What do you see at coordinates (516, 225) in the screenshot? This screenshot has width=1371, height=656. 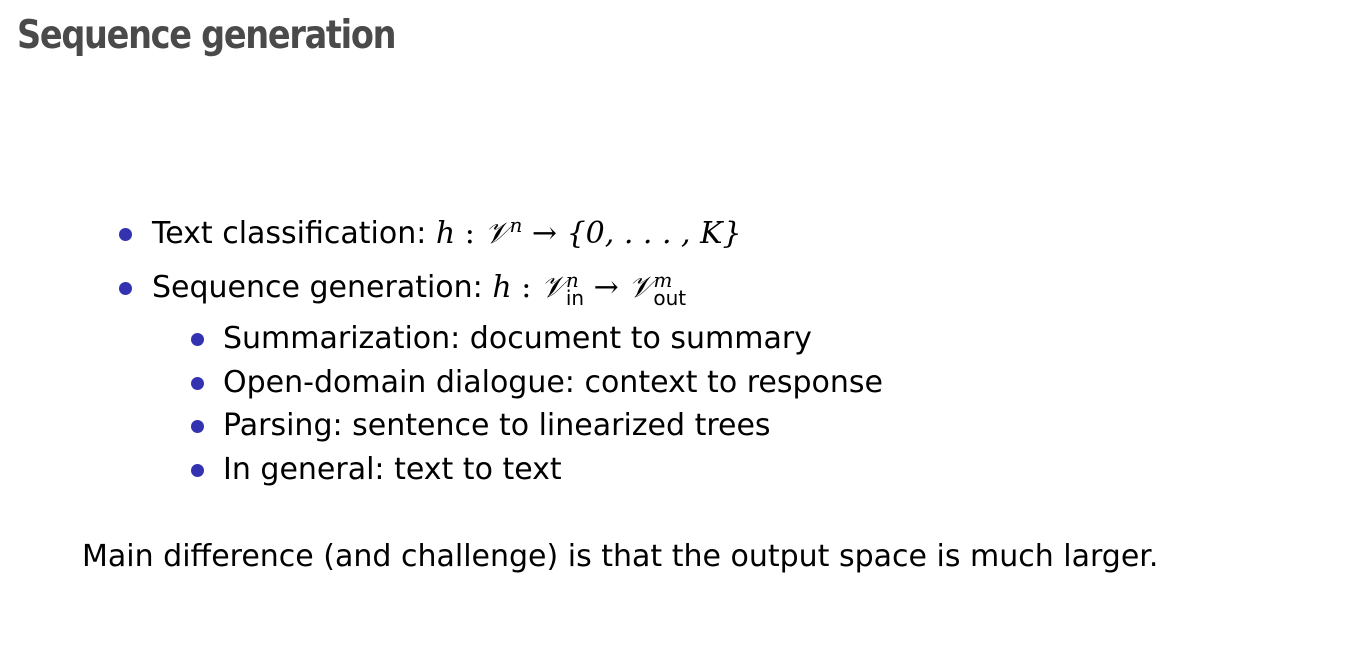 I see `formula-domain-sup: n` at bounding box center [516, 225].